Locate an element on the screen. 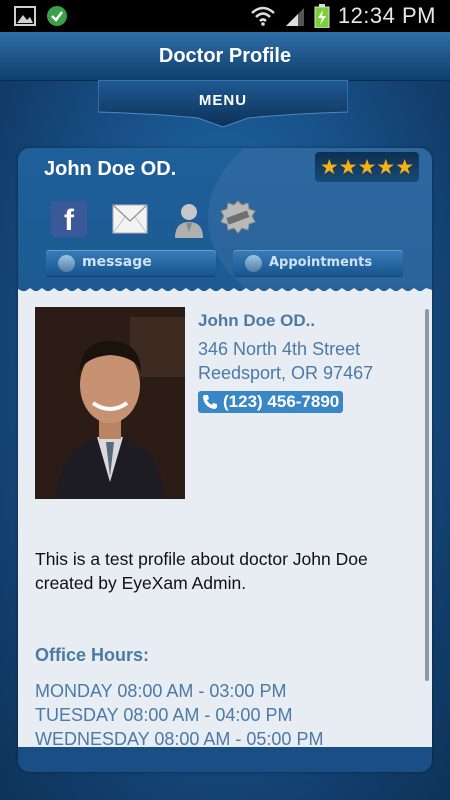 The height and width of the screenshot is (800, 450). doctor-name: John Doe OD.. is located at coordinates (257, 320).